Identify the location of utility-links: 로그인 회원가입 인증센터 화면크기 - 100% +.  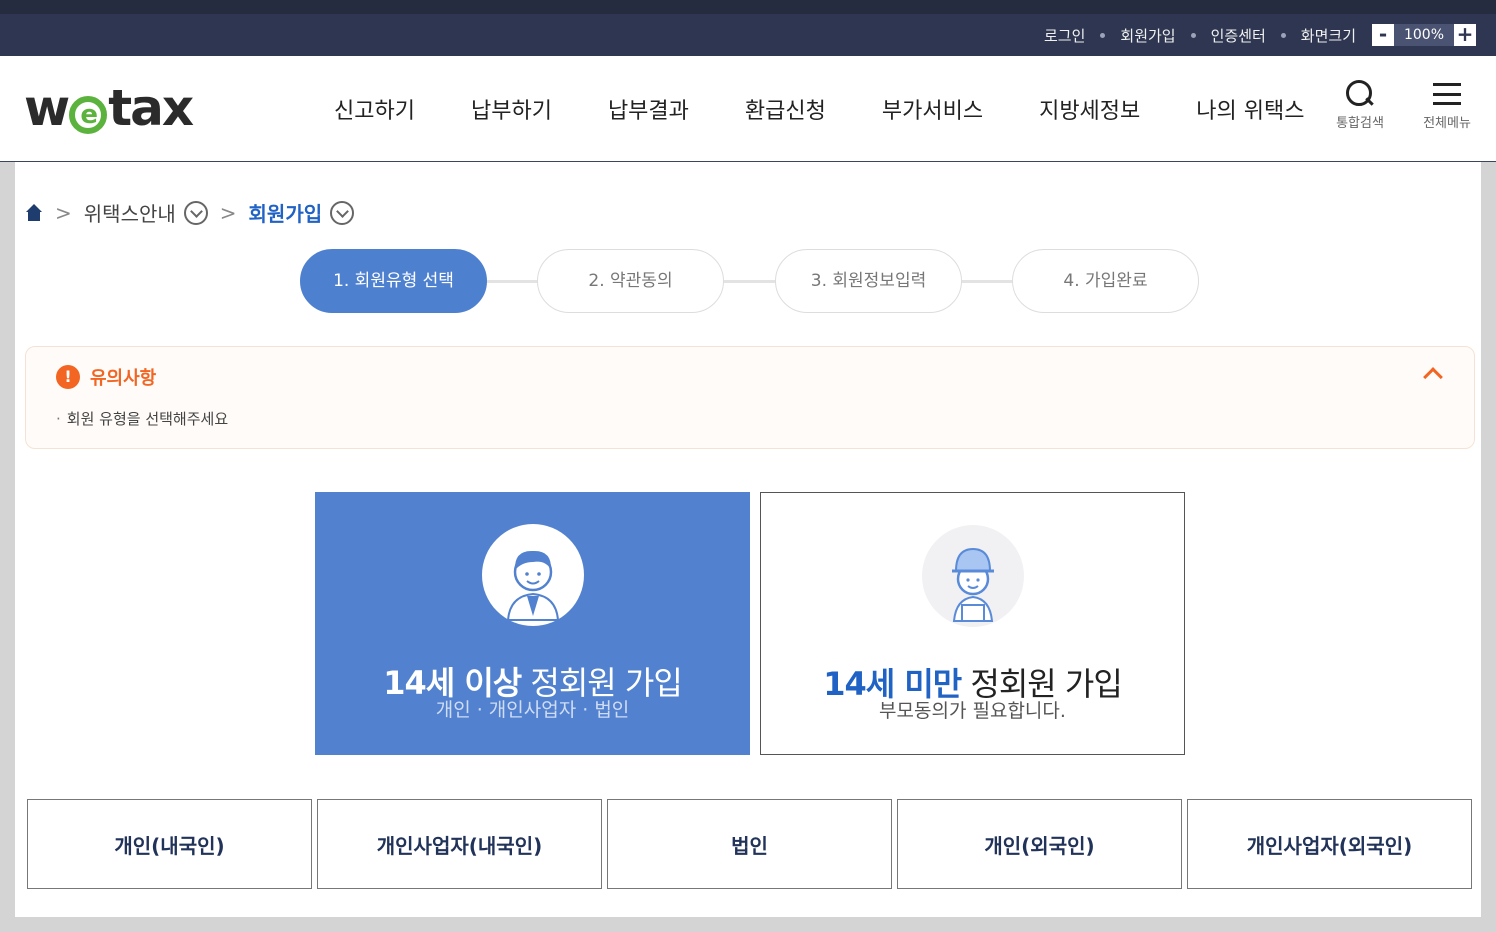
(1260, 35).